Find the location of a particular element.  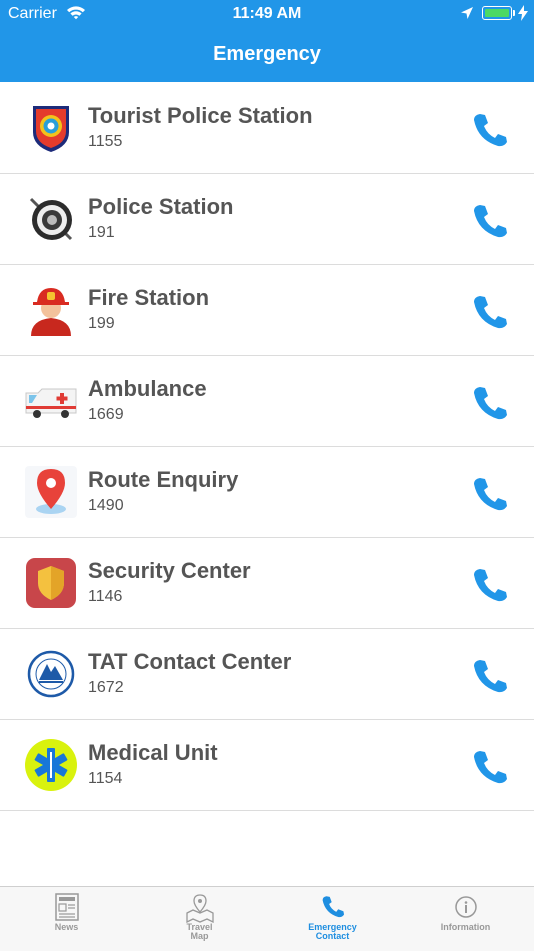

contact-name: Ambulance is located at coordinates (147, 388).